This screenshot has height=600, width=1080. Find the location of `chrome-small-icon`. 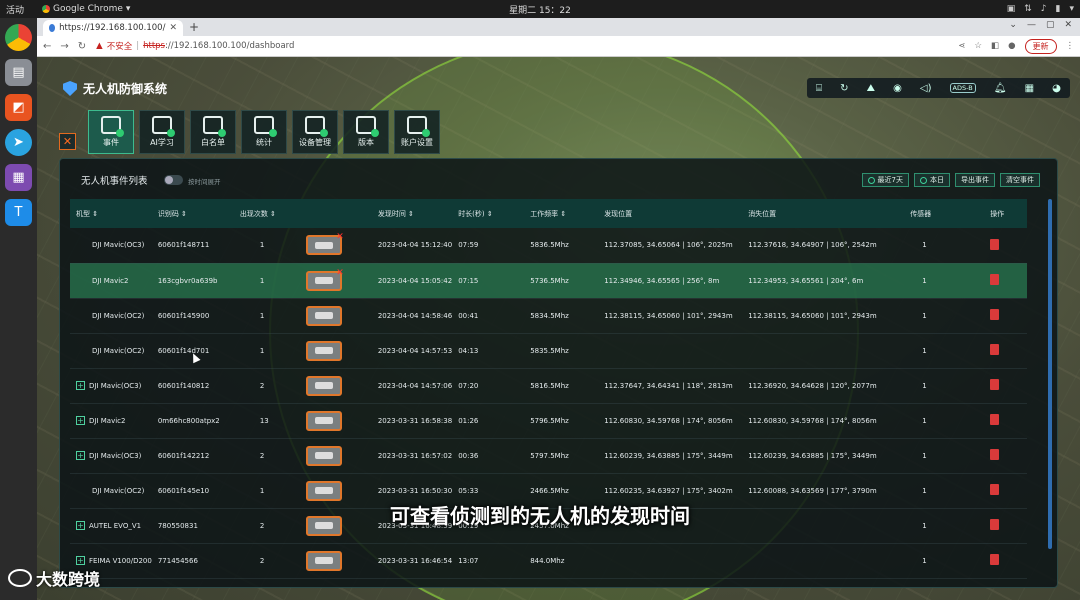

chrome-small-icon is located at coordinates (46, 9).